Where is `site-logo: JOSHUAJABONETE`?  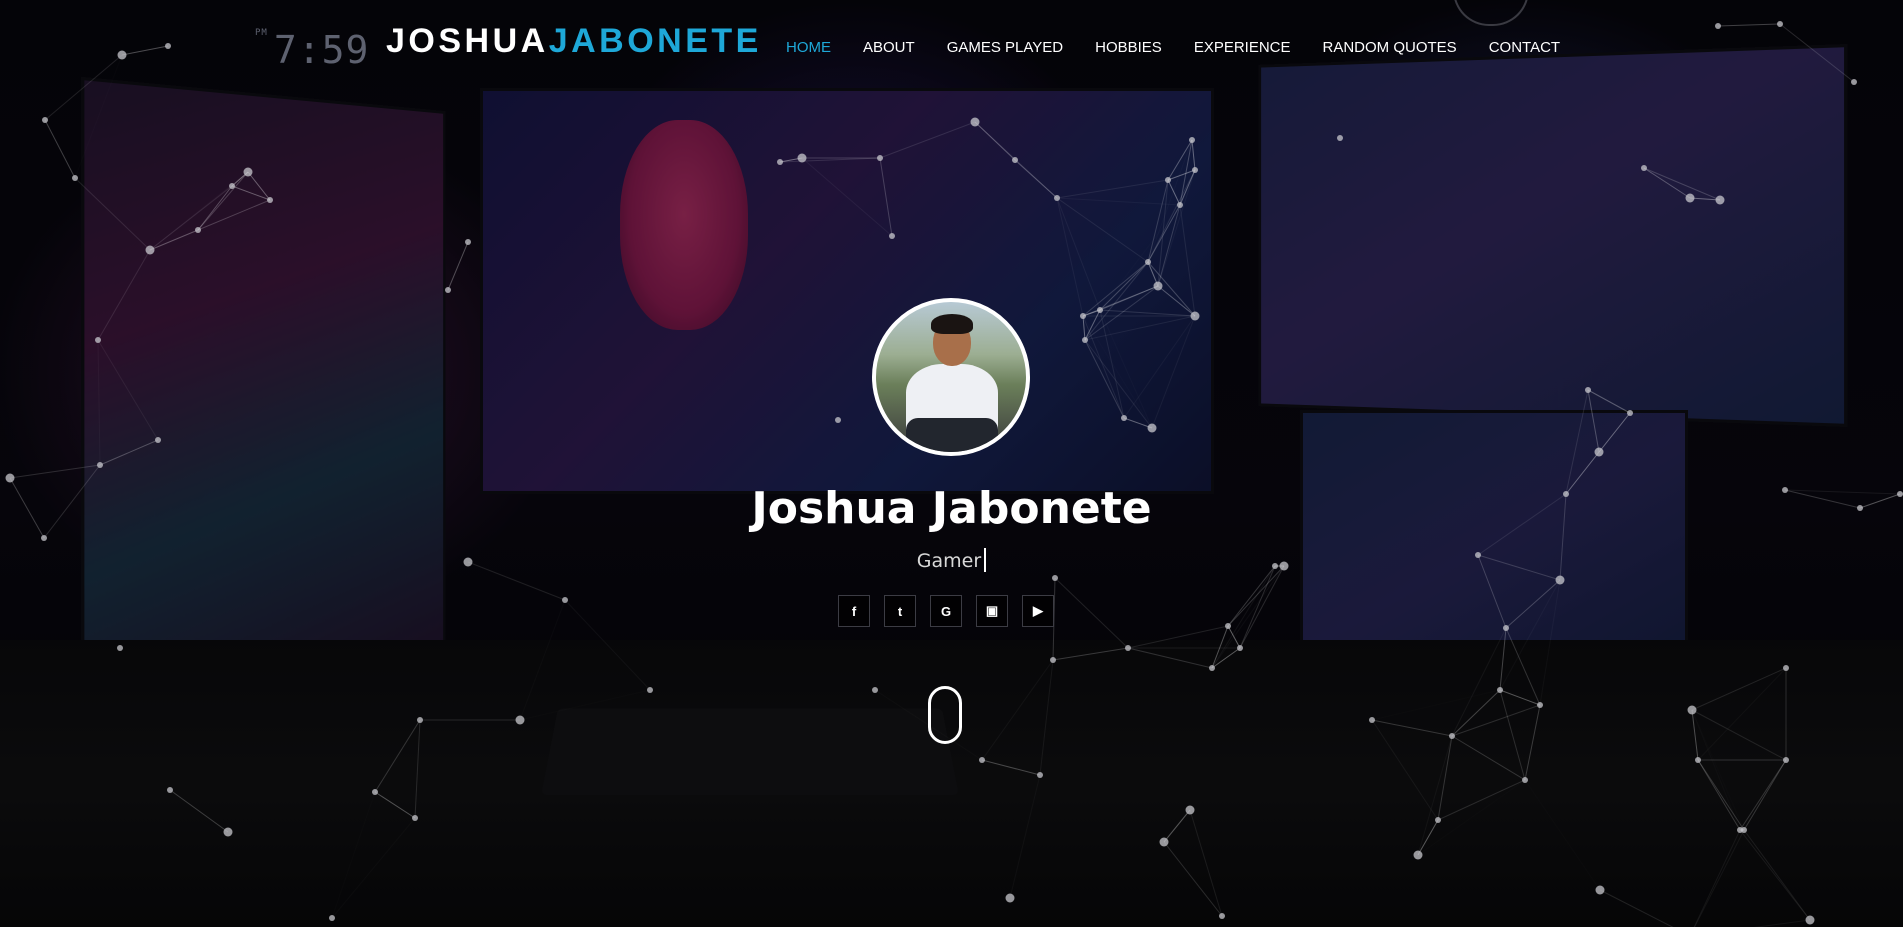
site-logo: JOSHUAJABONETE is located at coordinates (574, 41).